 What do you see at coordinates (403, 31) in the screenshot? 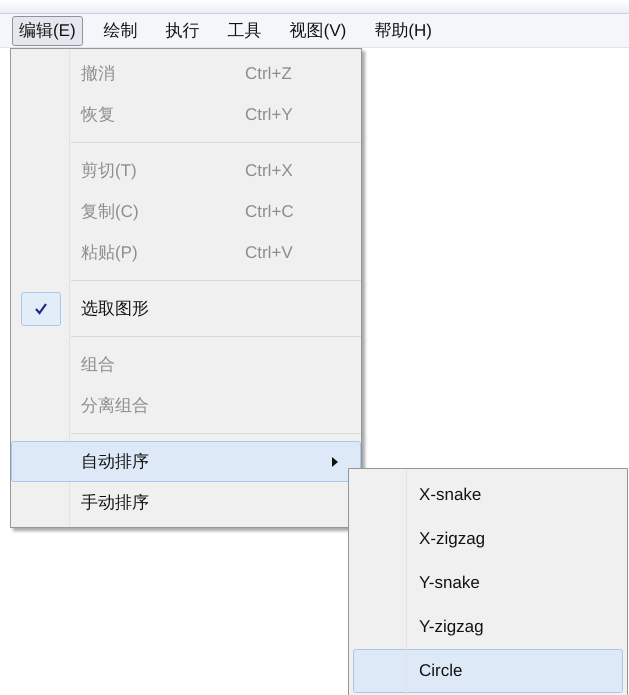
I see `menu-bar-item: 帮助(H)` at bounding box center [403, 31].